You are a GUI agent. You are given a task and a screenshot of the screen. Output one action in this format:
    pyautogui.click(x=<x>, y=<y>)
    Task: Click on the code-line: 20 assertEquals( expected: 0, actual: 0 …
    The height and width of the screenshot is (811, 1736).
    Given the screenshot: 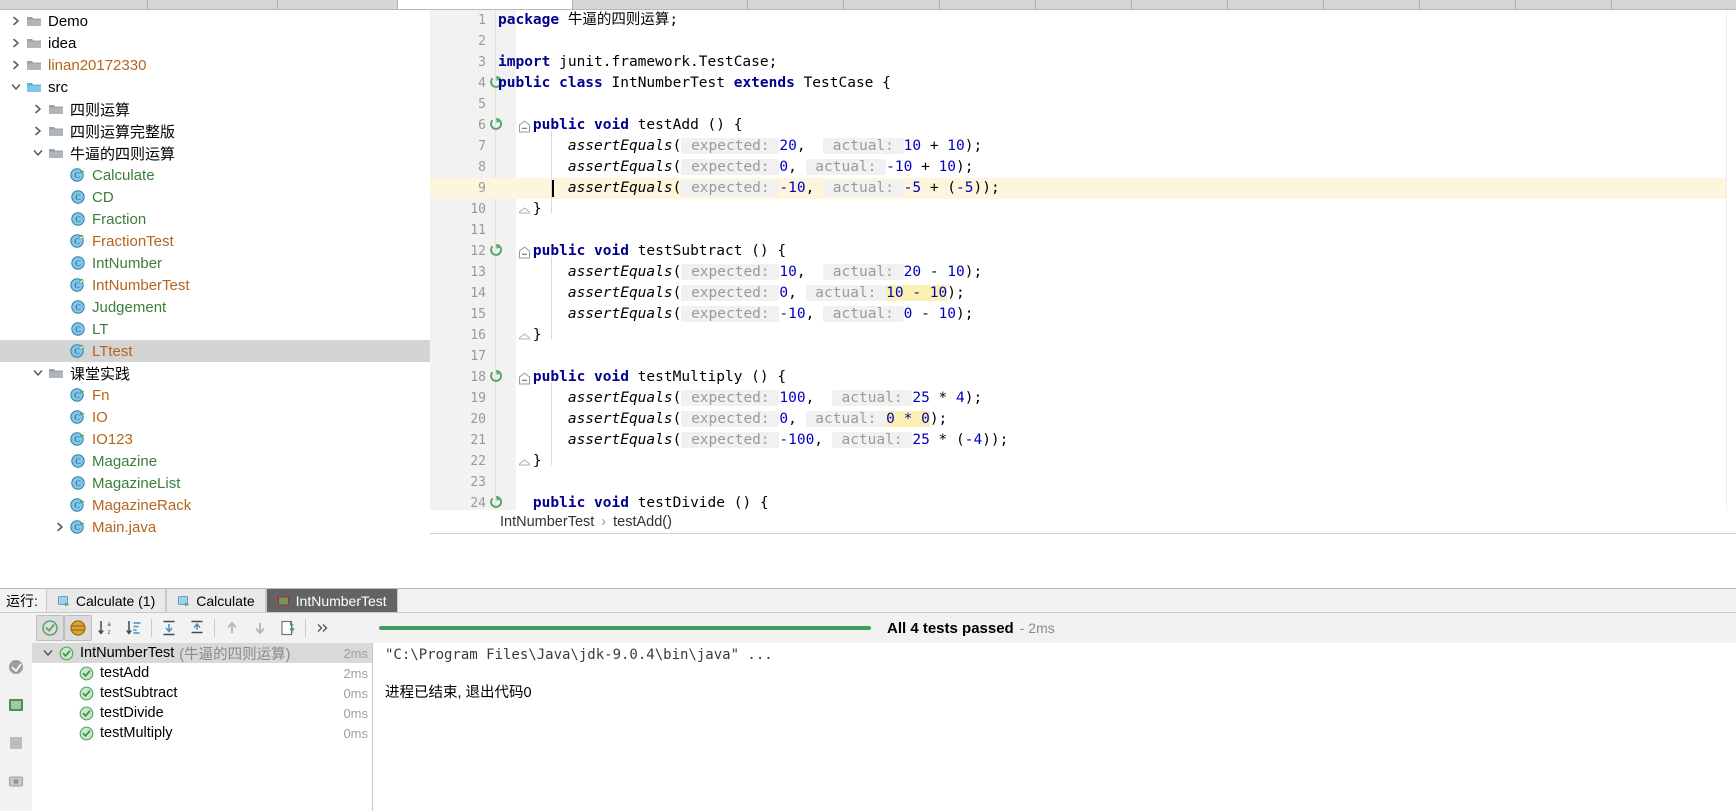 What is the action you would take?
    pyautogui.click(x=1083, y=419)
    